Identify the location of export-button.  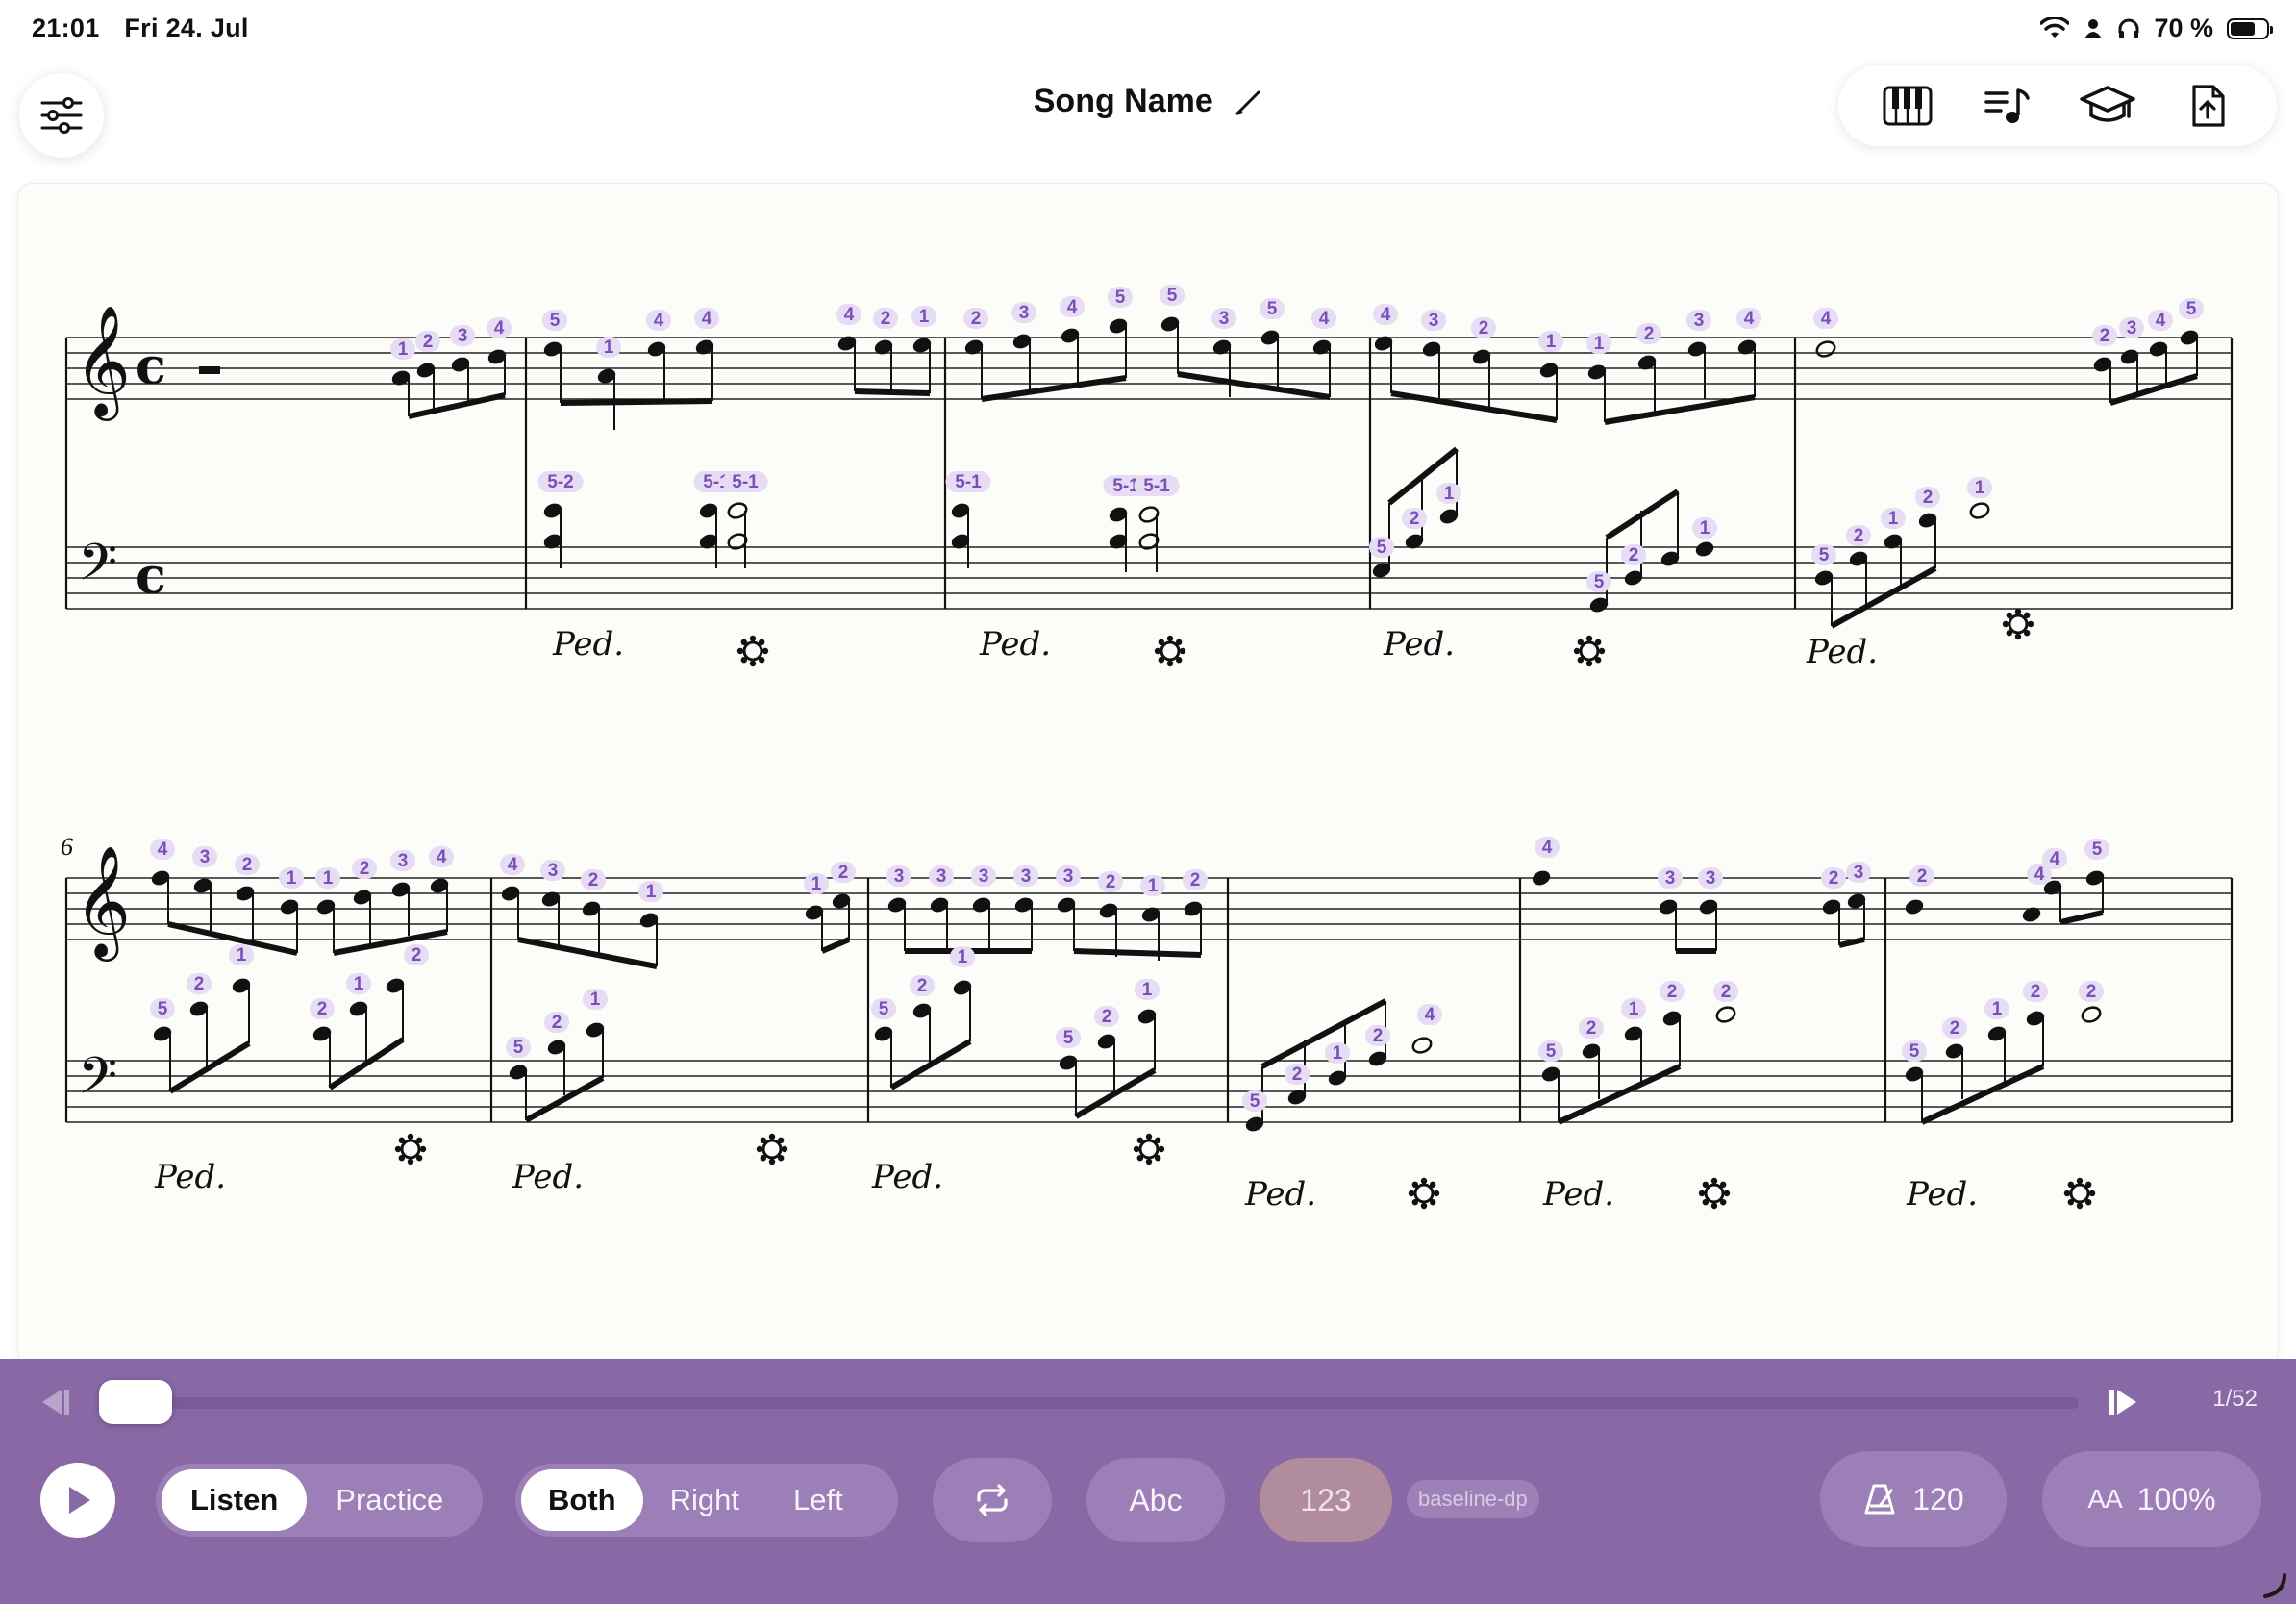
(2207, 106).